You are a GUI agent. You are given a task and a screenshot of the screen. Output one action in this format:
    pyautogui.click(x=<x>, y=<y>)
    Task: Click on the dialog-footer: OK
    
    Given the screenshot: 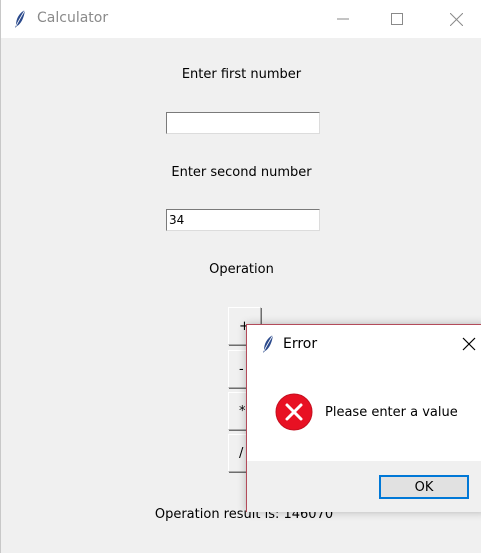 What is the action you would take?
    pyautogui.click(x=364, y=486)
    